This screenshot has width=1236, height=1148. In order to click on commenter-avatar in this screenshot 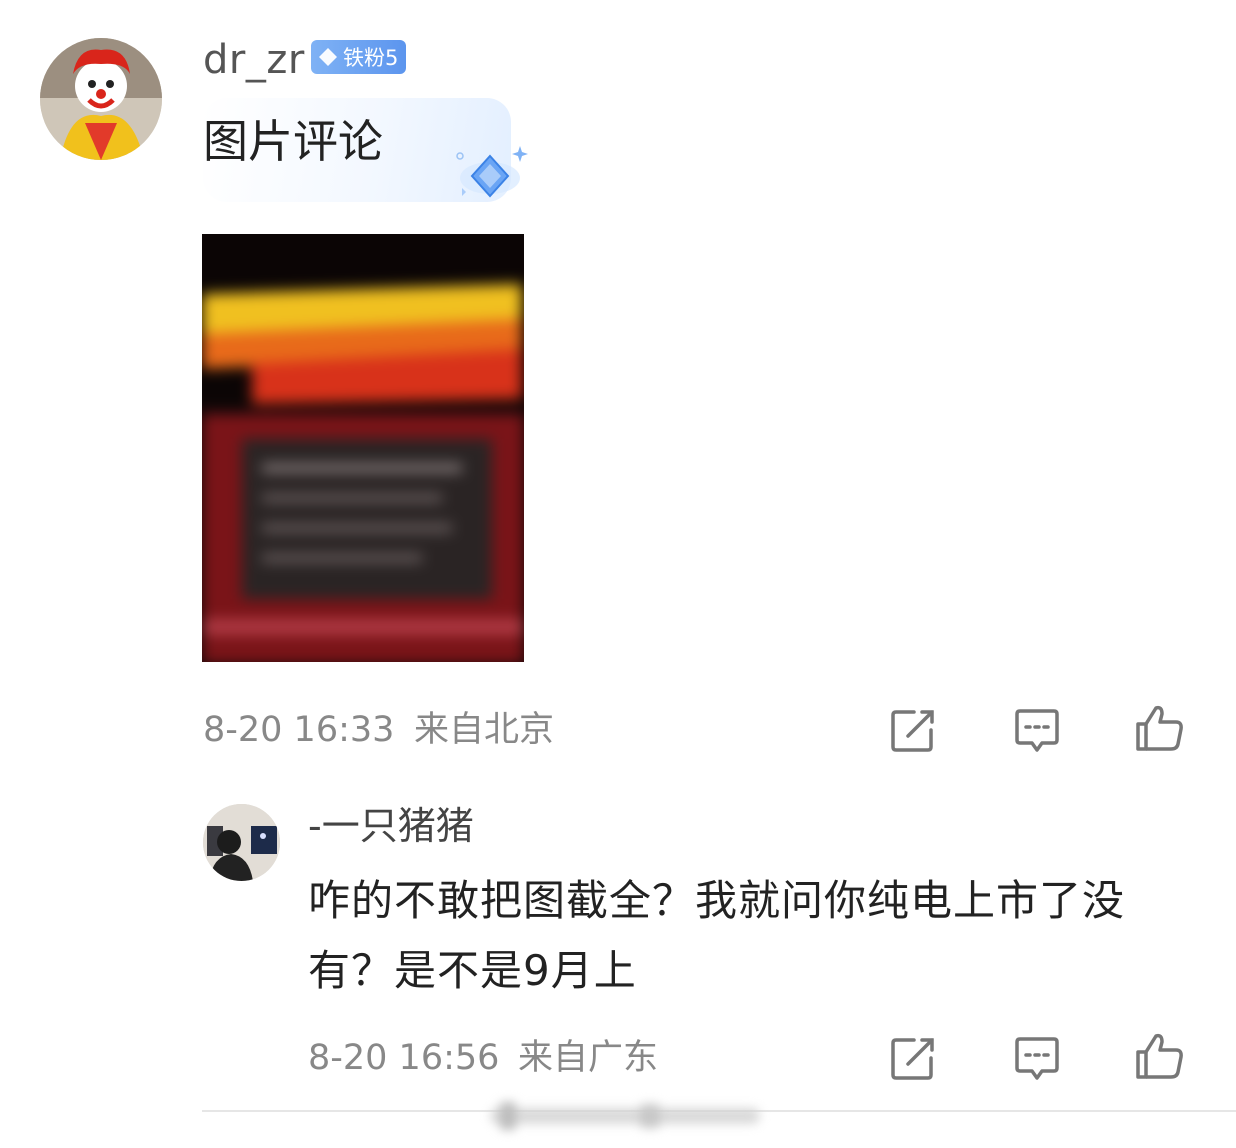, I will do `click(101, 99)`.